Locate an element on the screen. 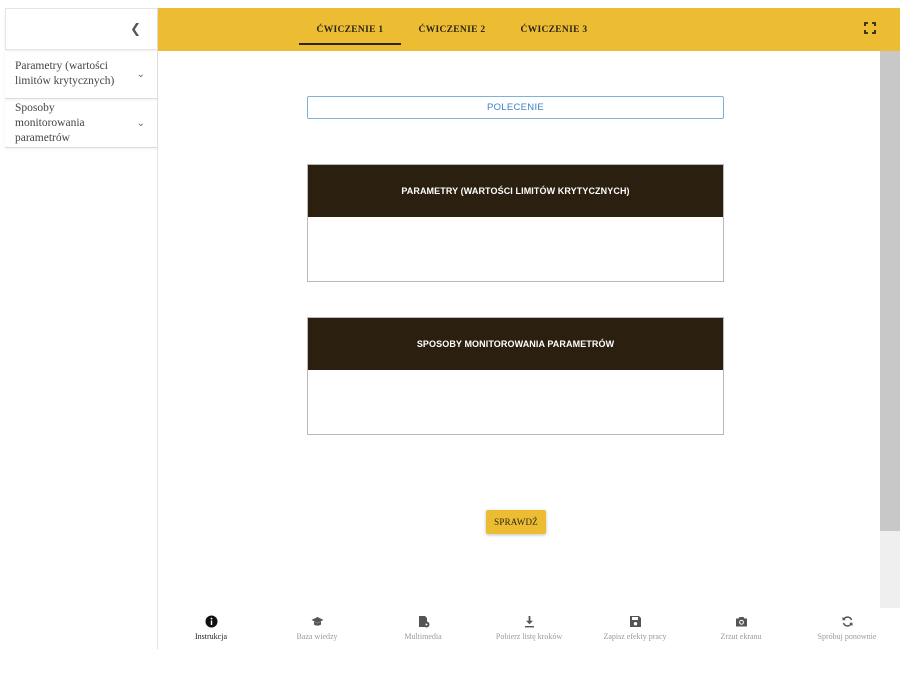 The image size is (907, 675). download-icon is located at coordinates (529, 622).